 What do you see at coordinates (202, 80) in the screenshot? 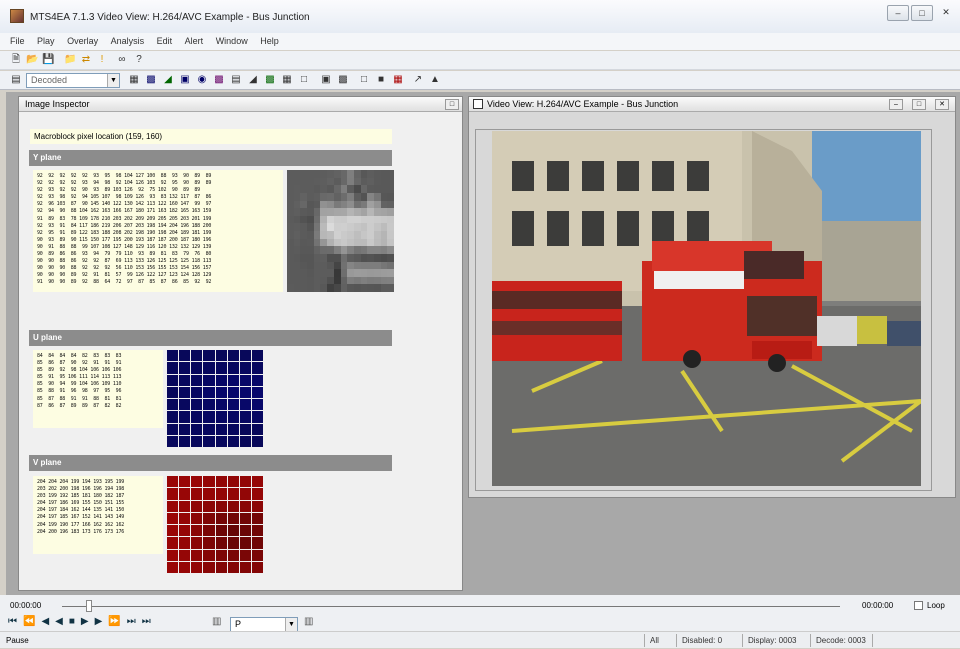
I see `target-icon: ◉` at bounding box center [202, 80].